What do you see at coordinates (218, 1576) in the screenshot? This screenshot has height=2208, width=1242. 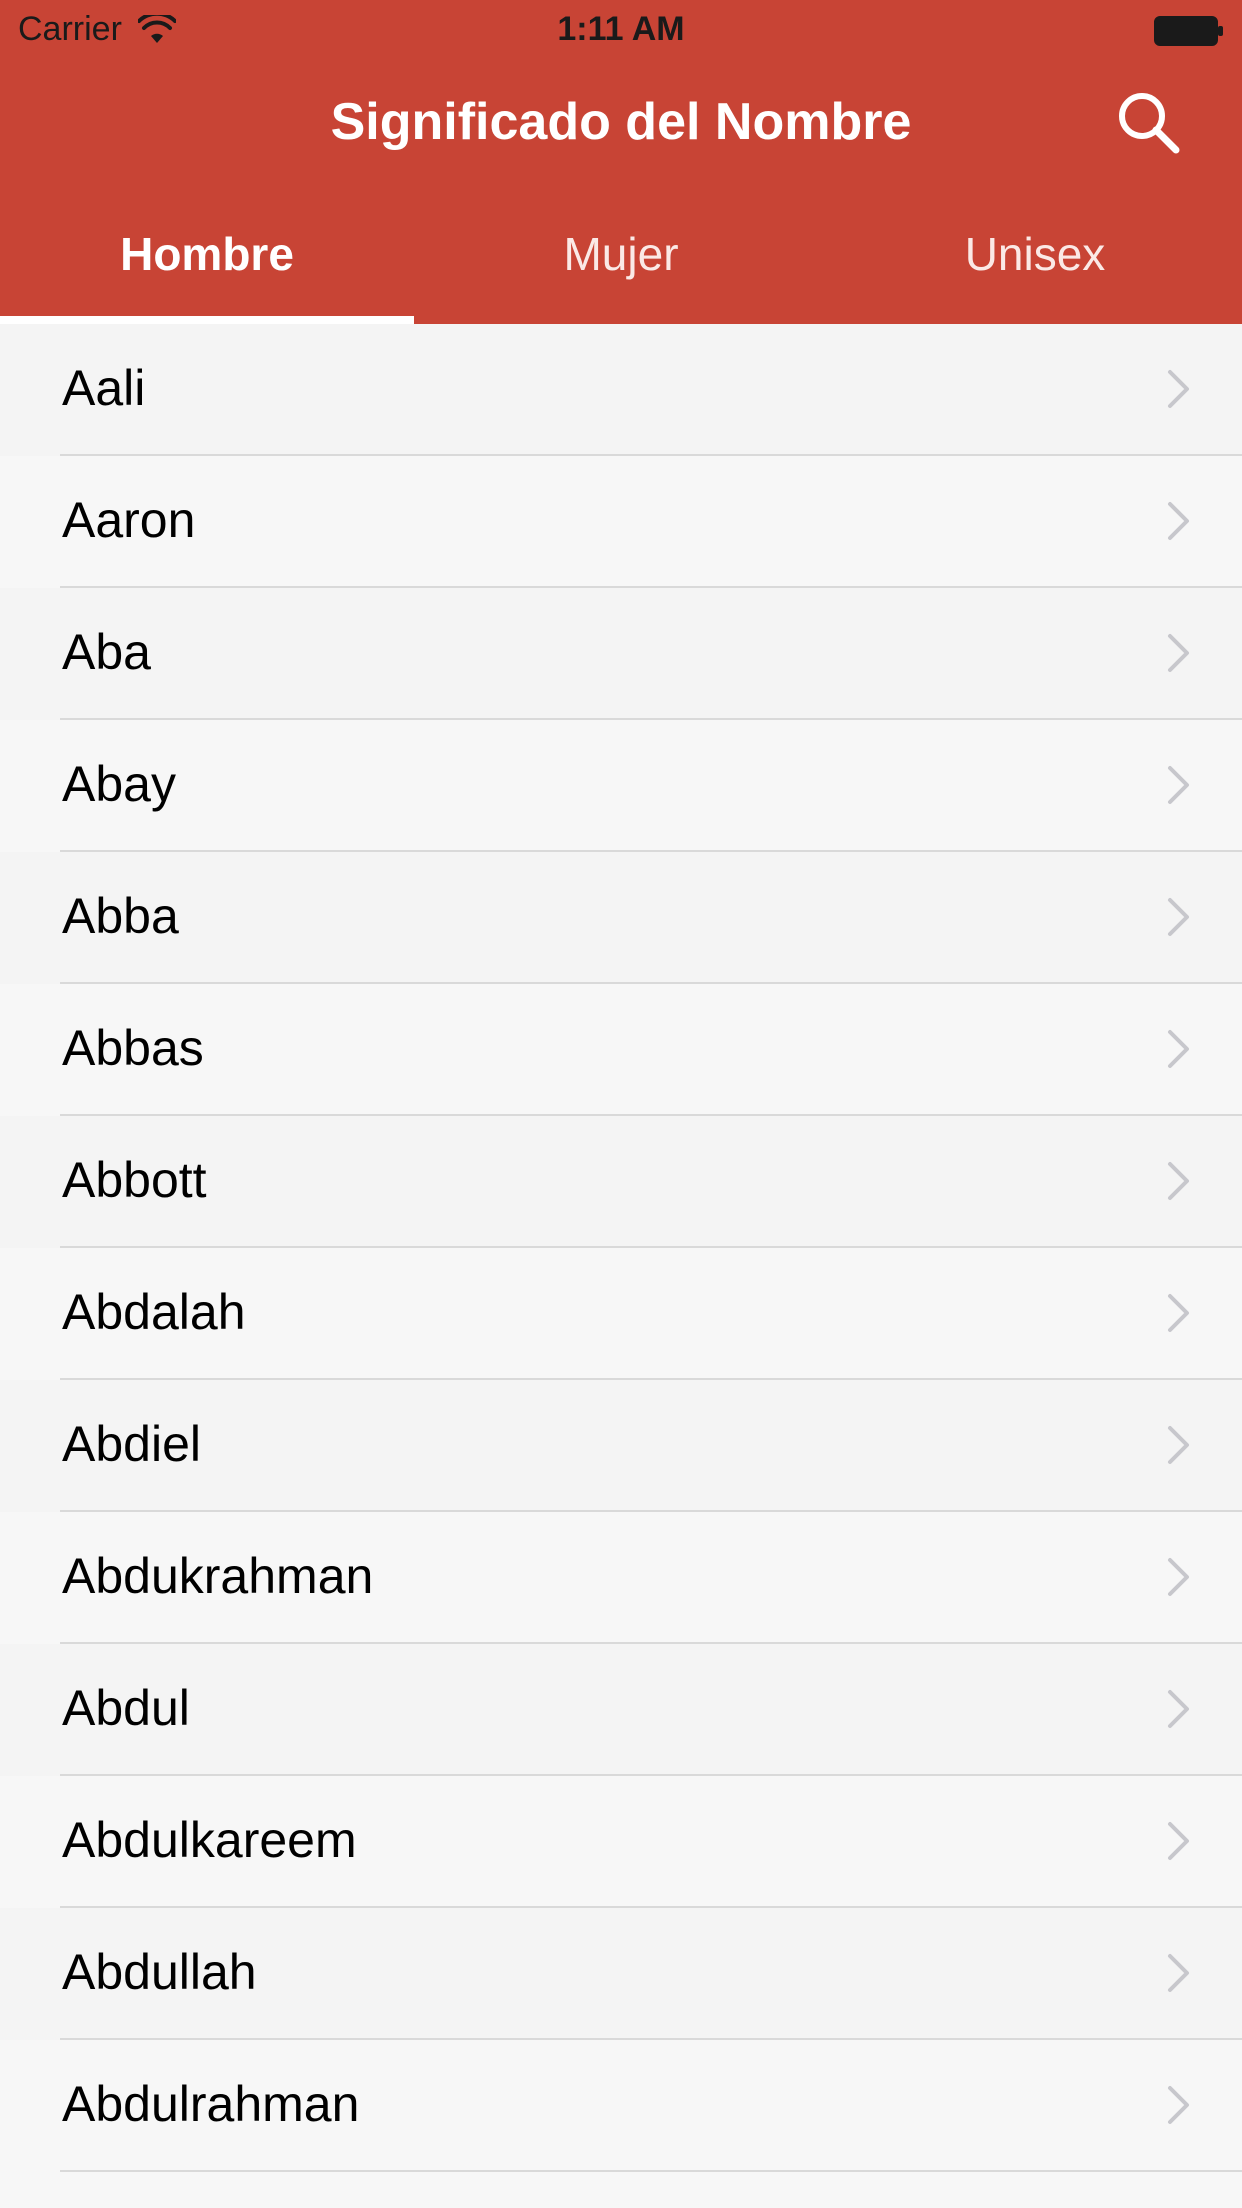 I see `name-label: Abdukrahman` at bounding box center [218, 1576].